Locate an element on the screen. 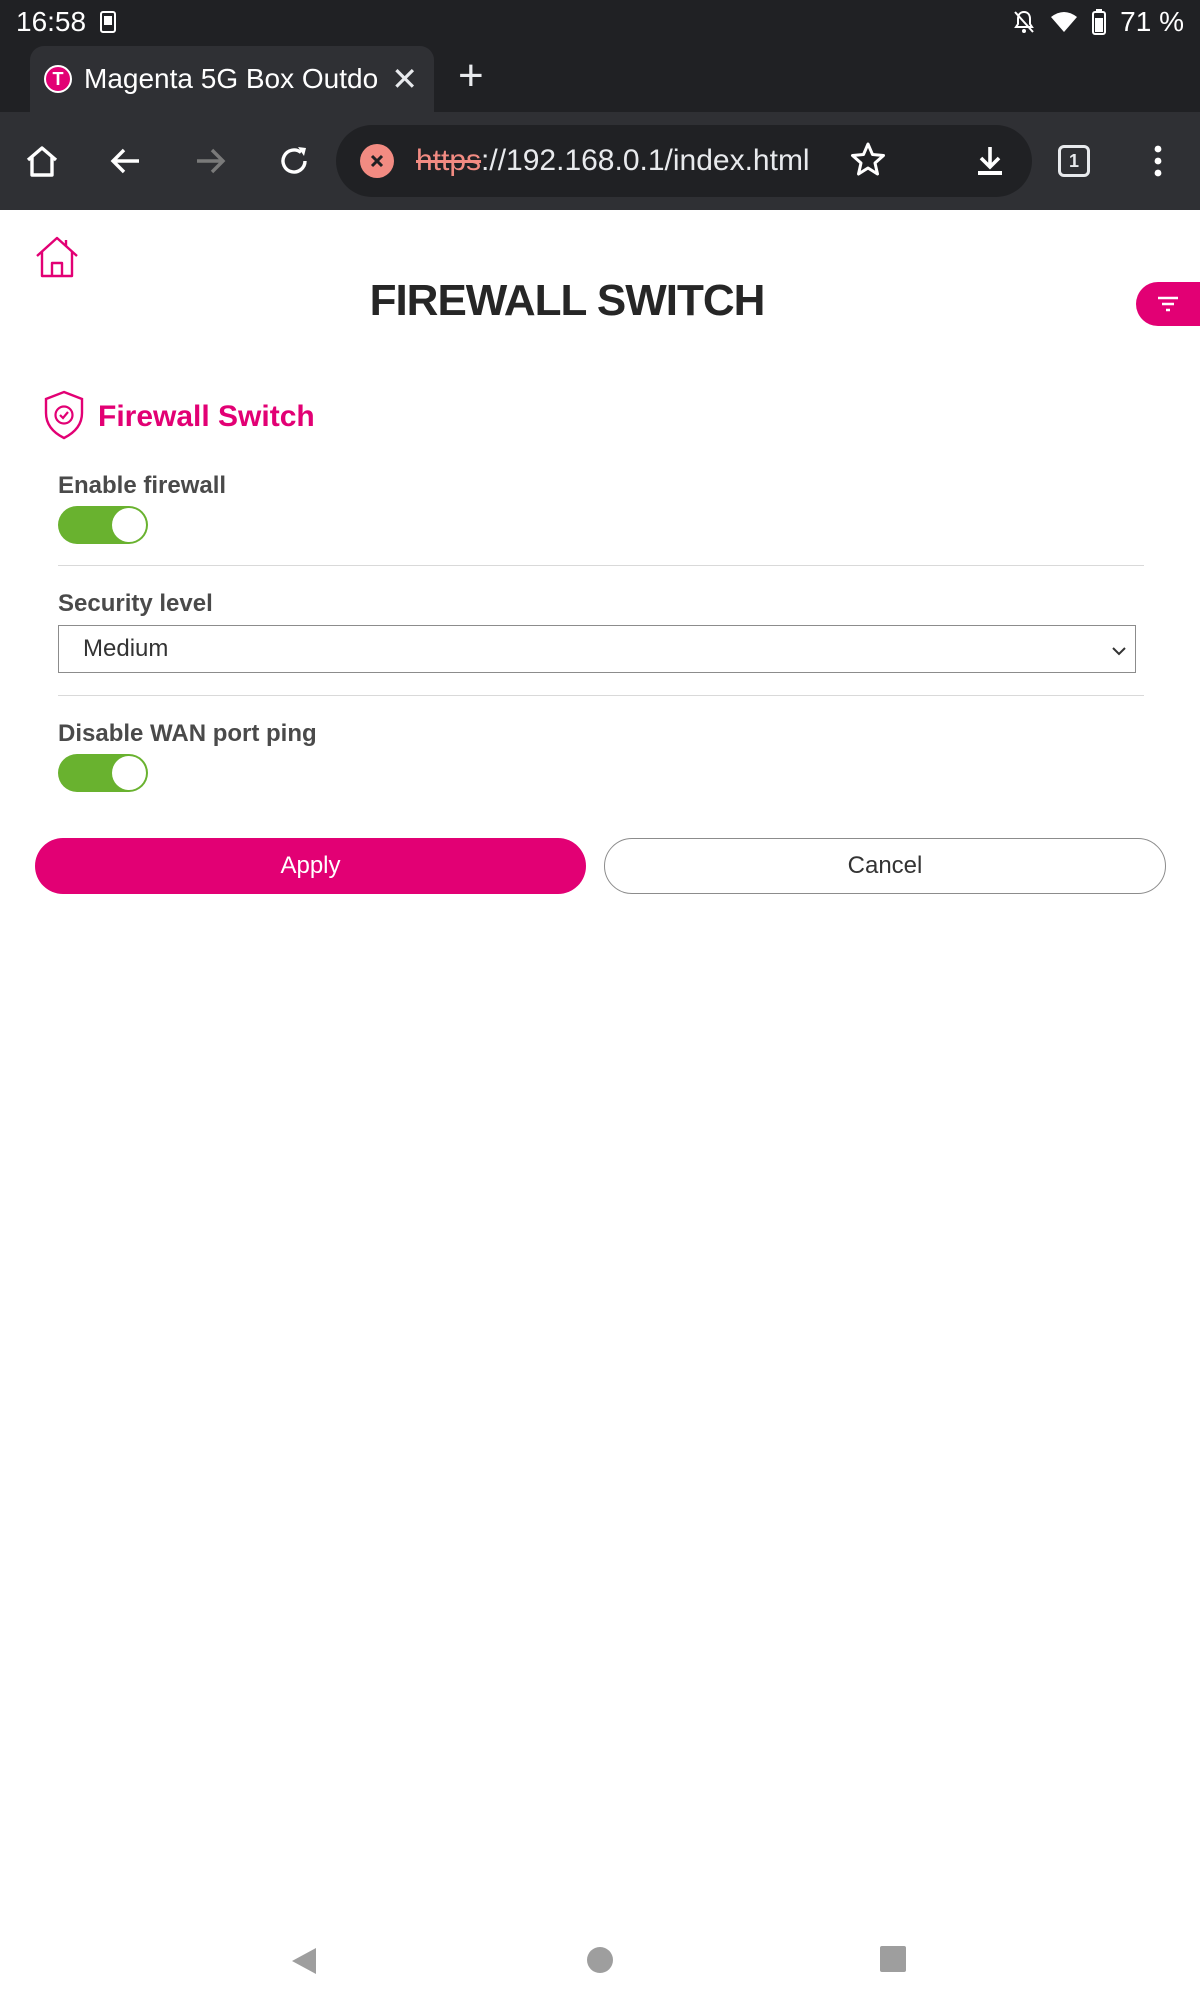 Image resolution: width=1200 pixels, height=2000 pixels. page-title: FIREWALL SWITCH is located at coordinates (567, 300).